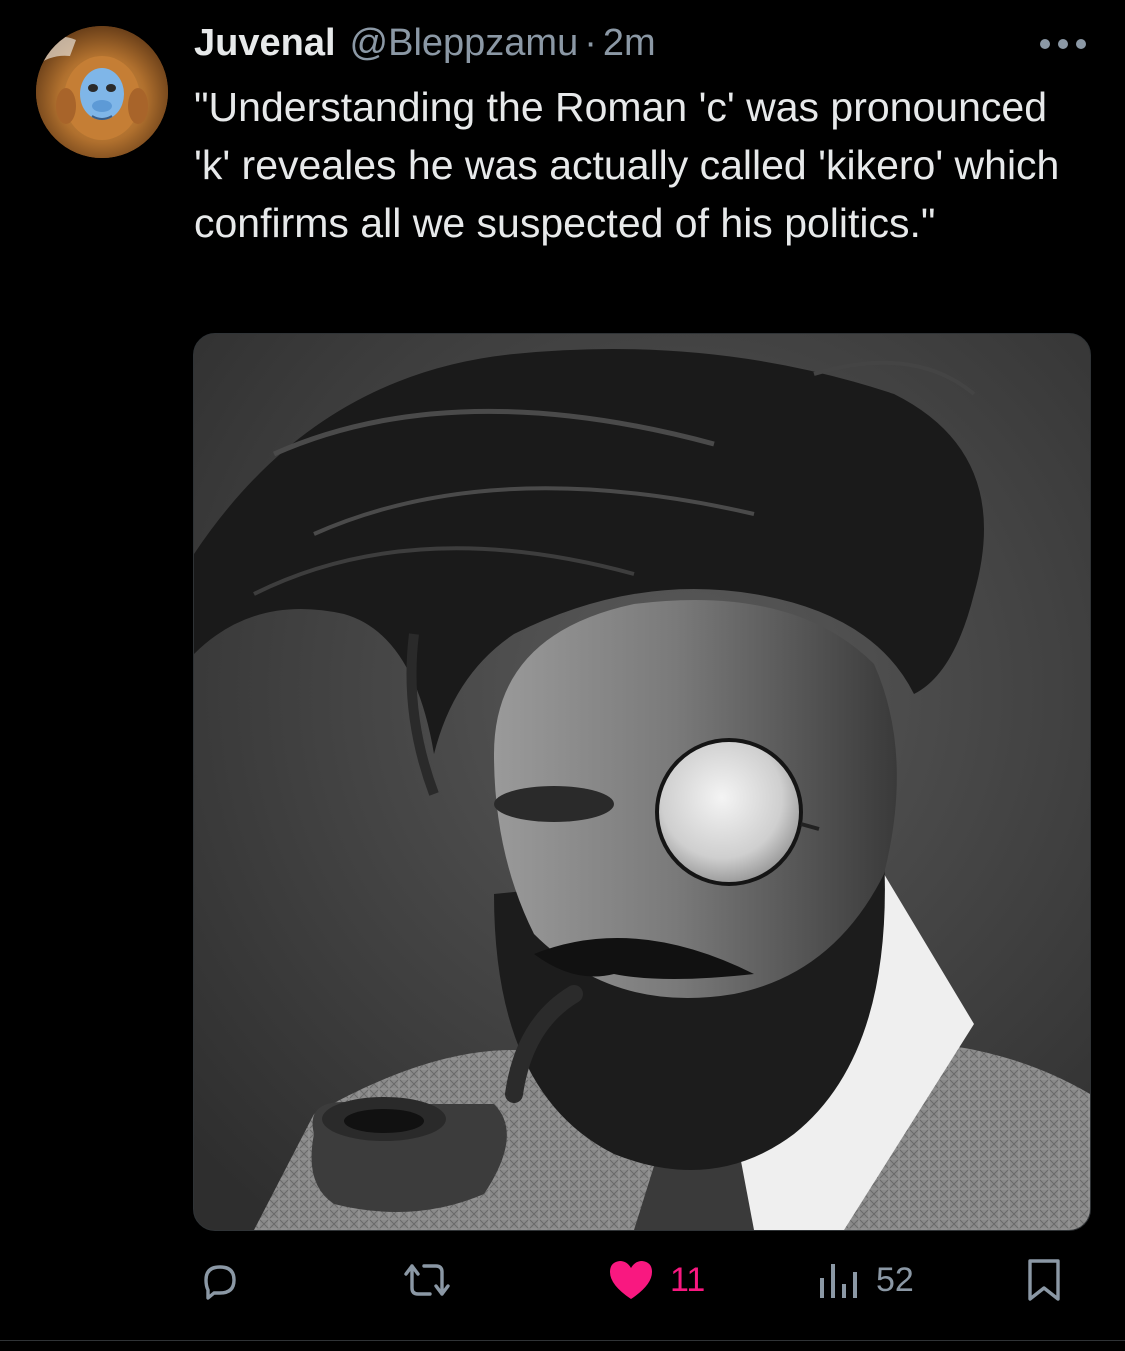 The height and width of the screenshot is (1351, 1125). I want to click on divider, so click(562, 1340).